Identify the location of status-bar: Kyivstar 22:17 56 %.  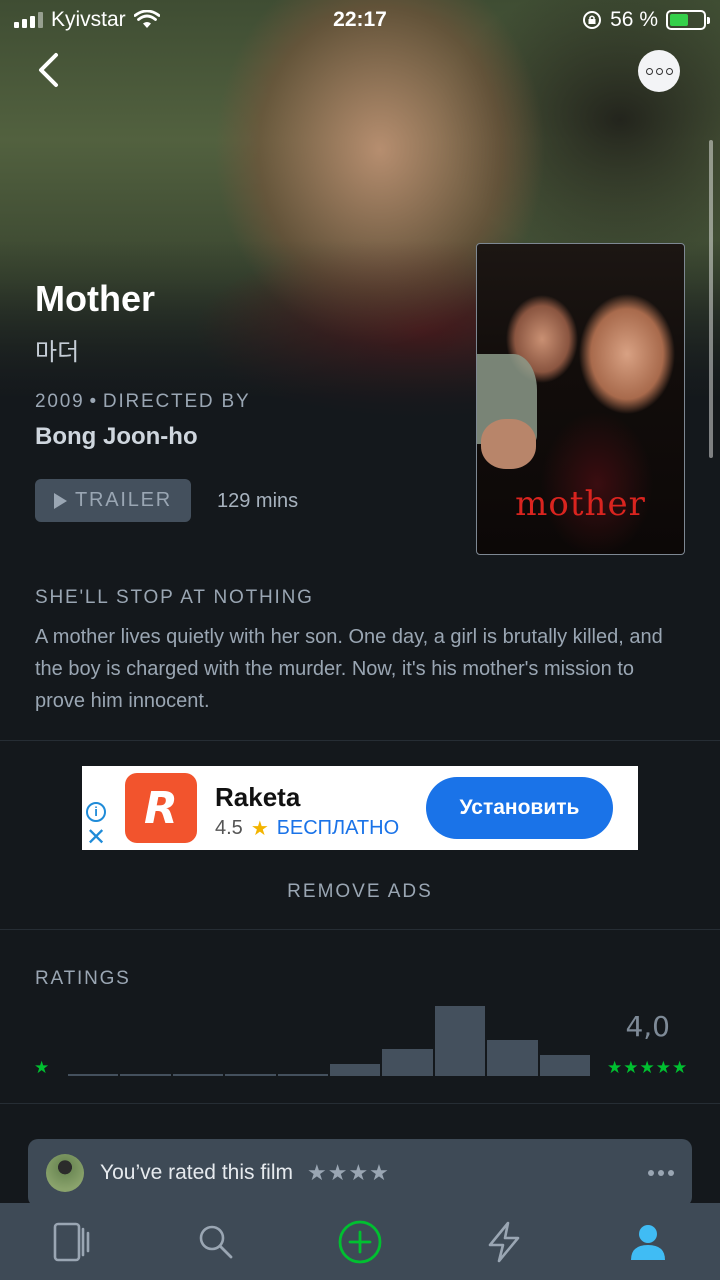
(360, 20).